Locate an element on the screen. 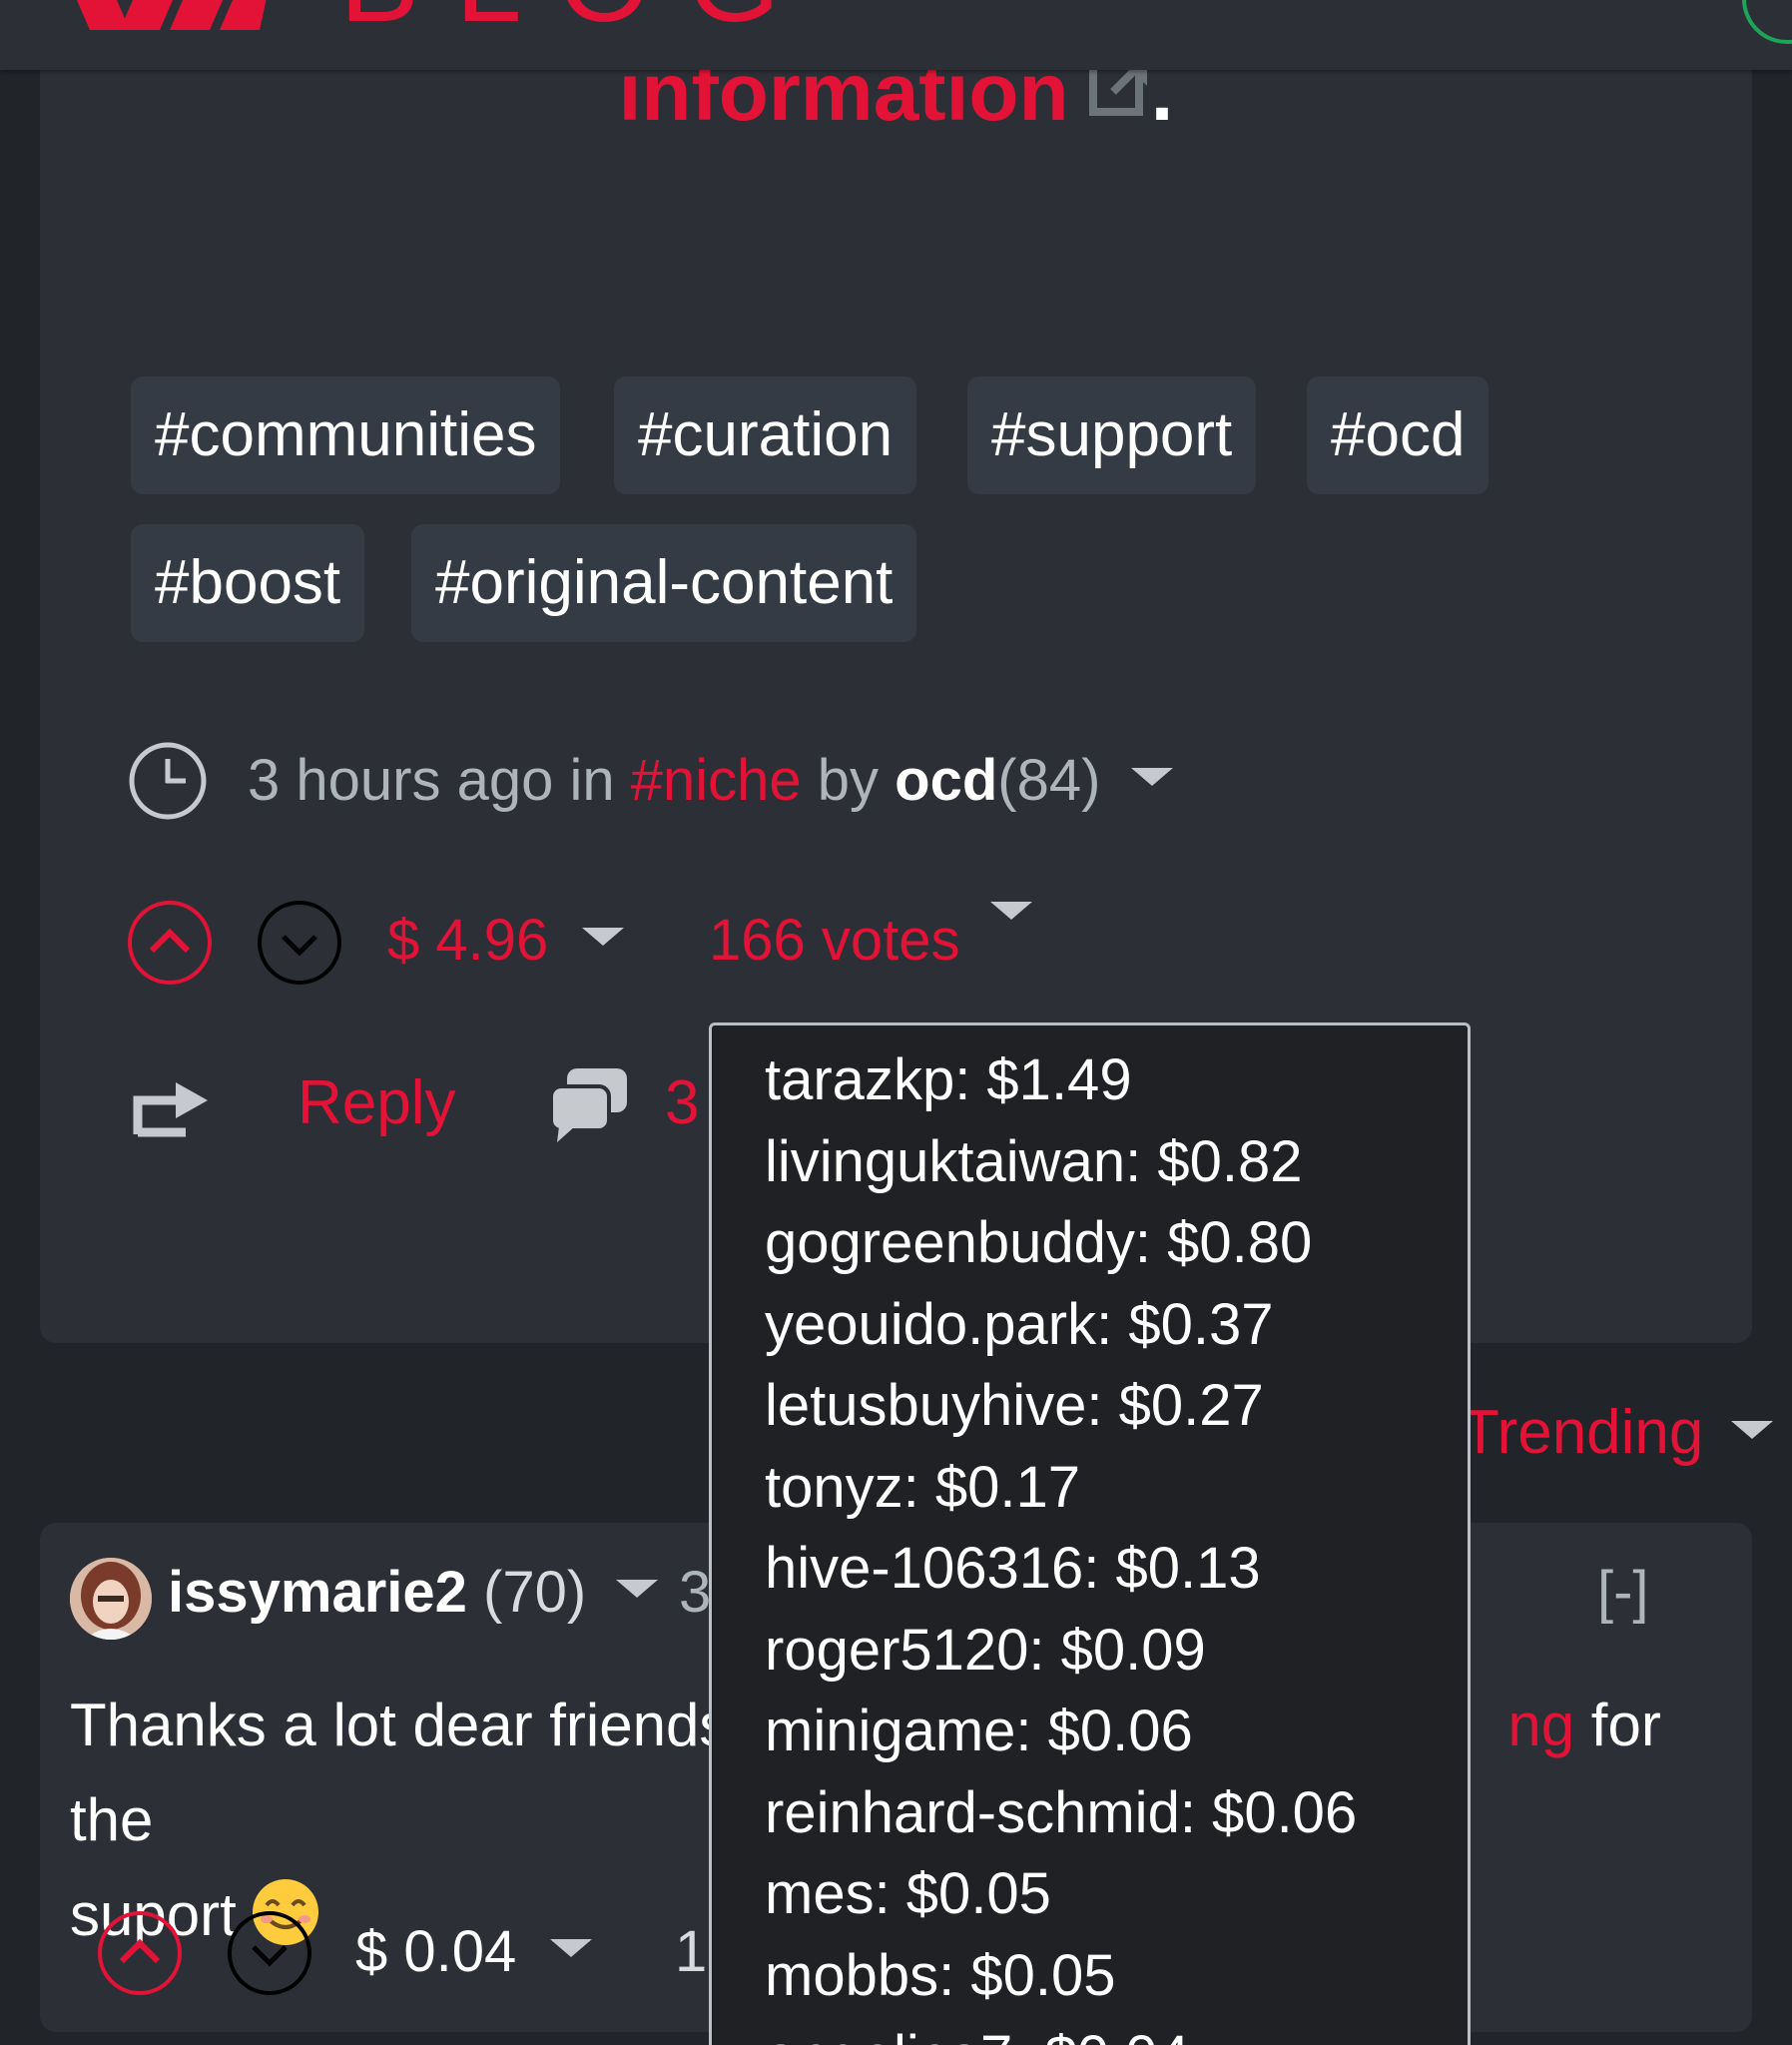  comment-downvote-button is located at coordinates (269, 1953).